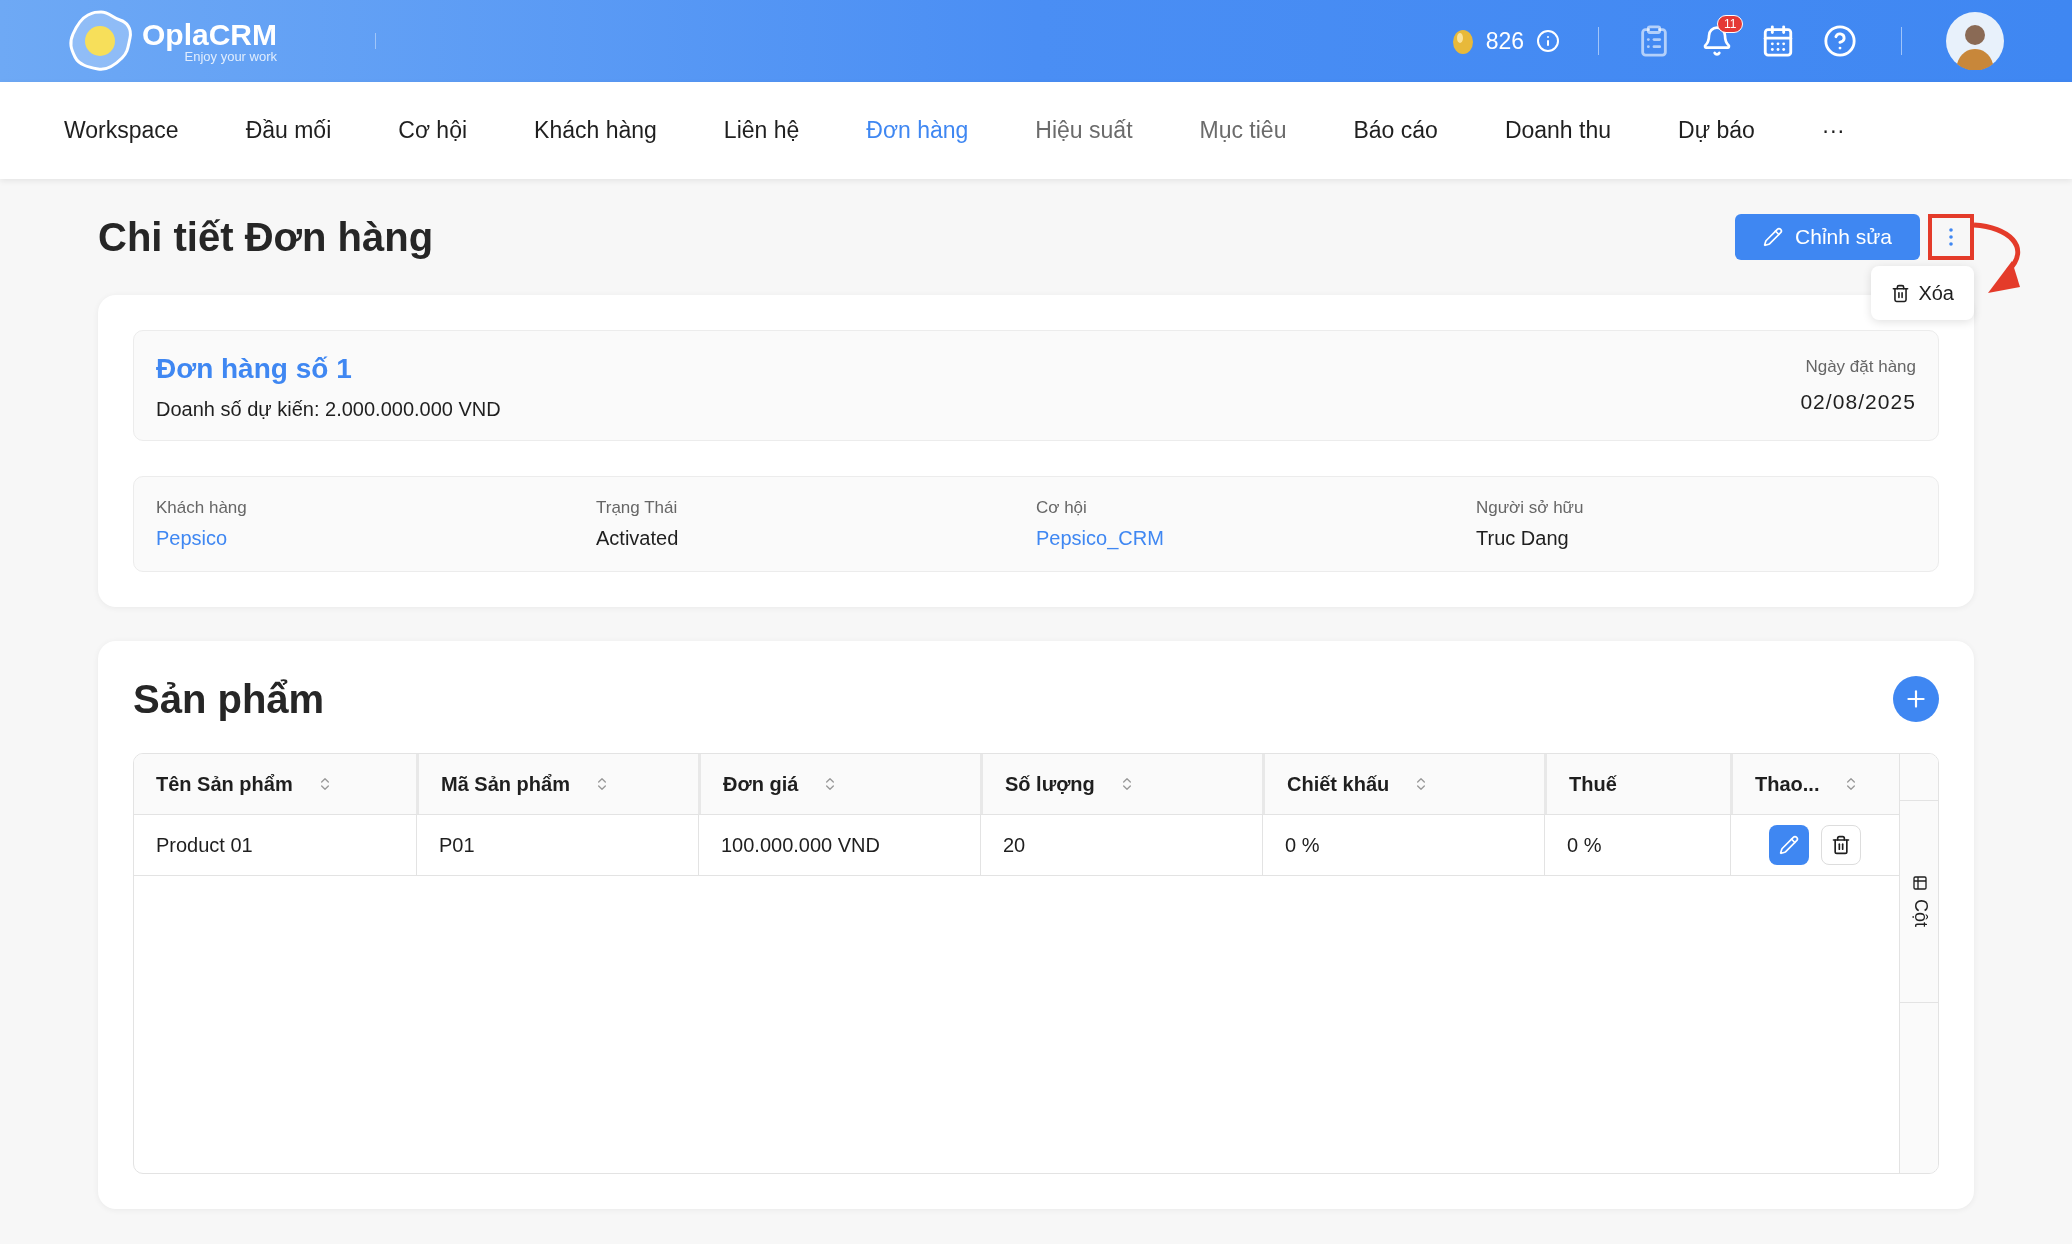  I want to click on table-cell: 100.000.000 VND, so click(839, 845).